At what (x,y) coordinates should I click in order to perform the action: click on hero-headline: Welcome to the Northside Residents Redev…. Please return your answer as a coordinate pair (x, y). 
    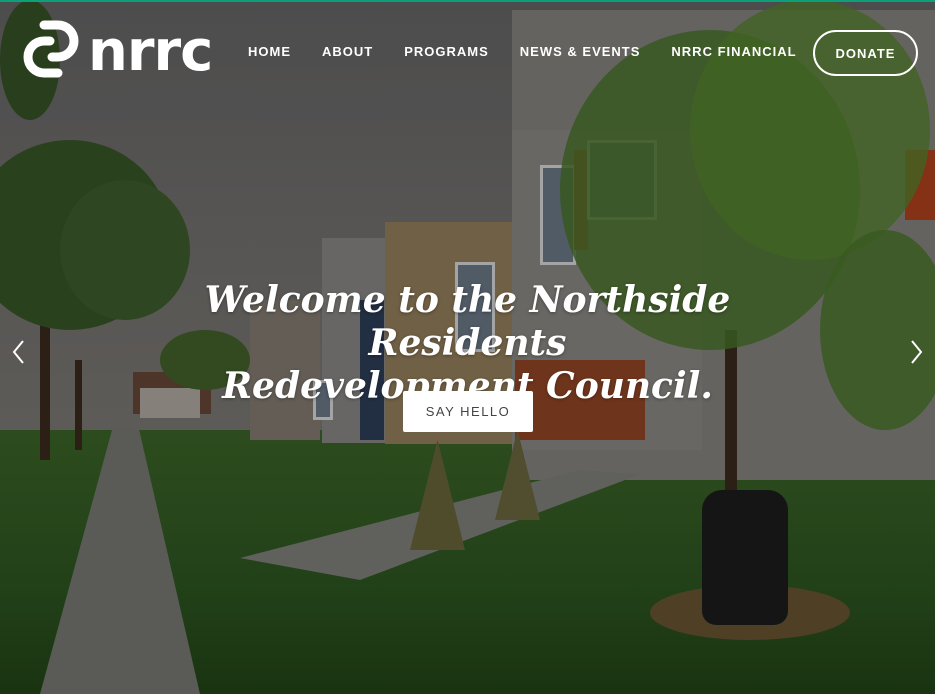
    Looking at the image, I should click on (467, 343).